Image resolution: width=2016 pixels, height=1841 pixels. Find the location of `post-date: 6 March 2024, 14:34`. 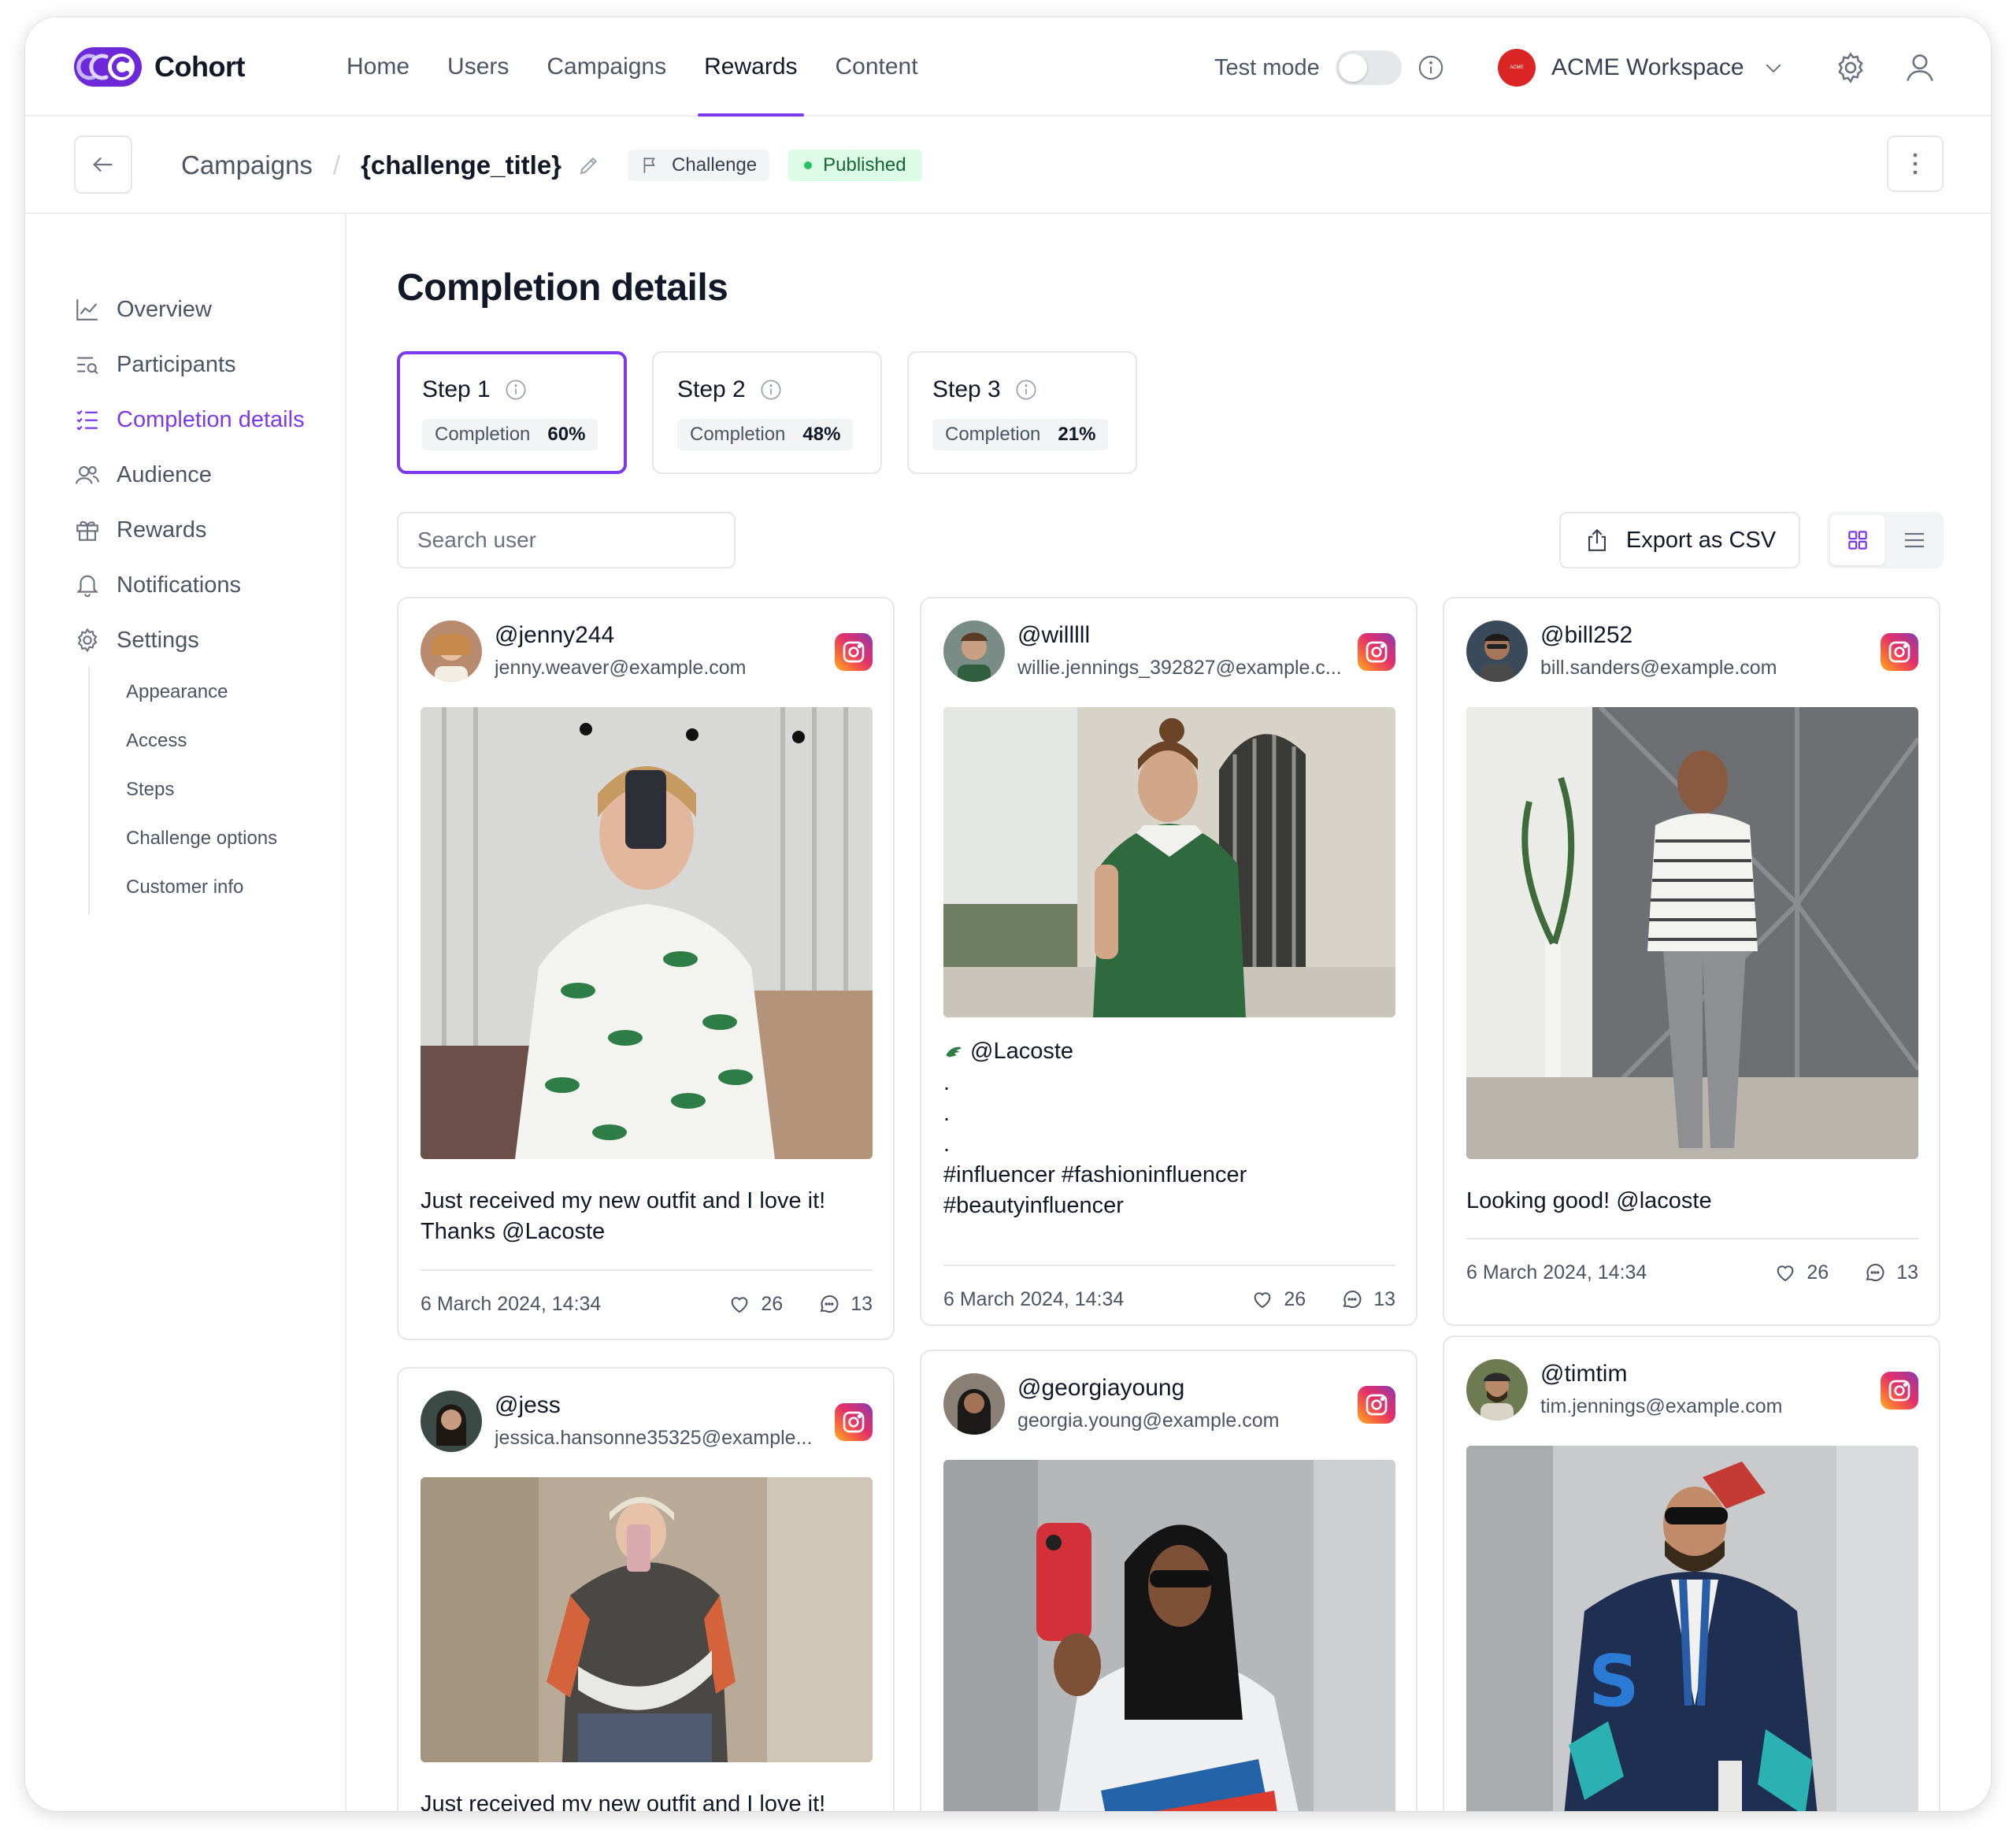

post-date: 6 March 2024, 14:34 is located at coordinates (1556, 1273).